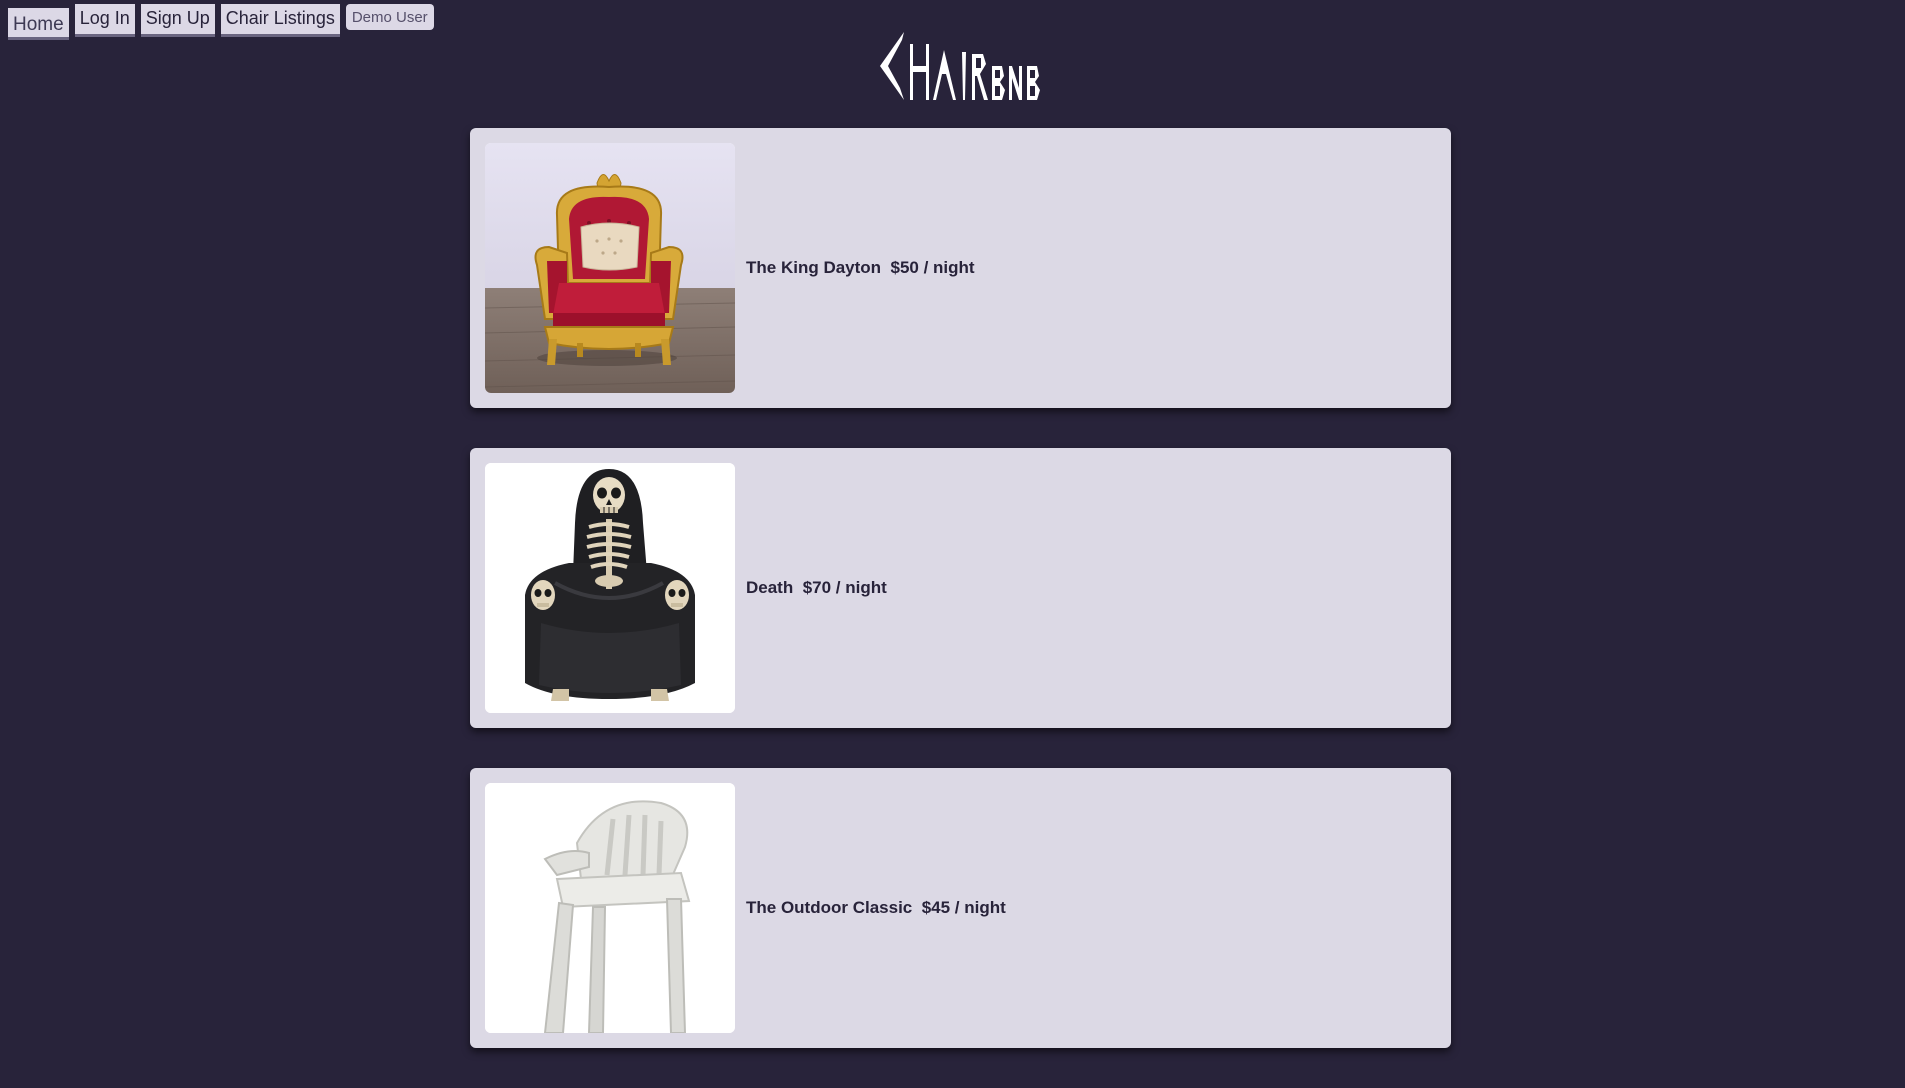 The image size is (1905, 1088). What do you see at coordinates (769, 587) in the screenshot?
I see `listing-name: Death` at bounding box center [769, 587].